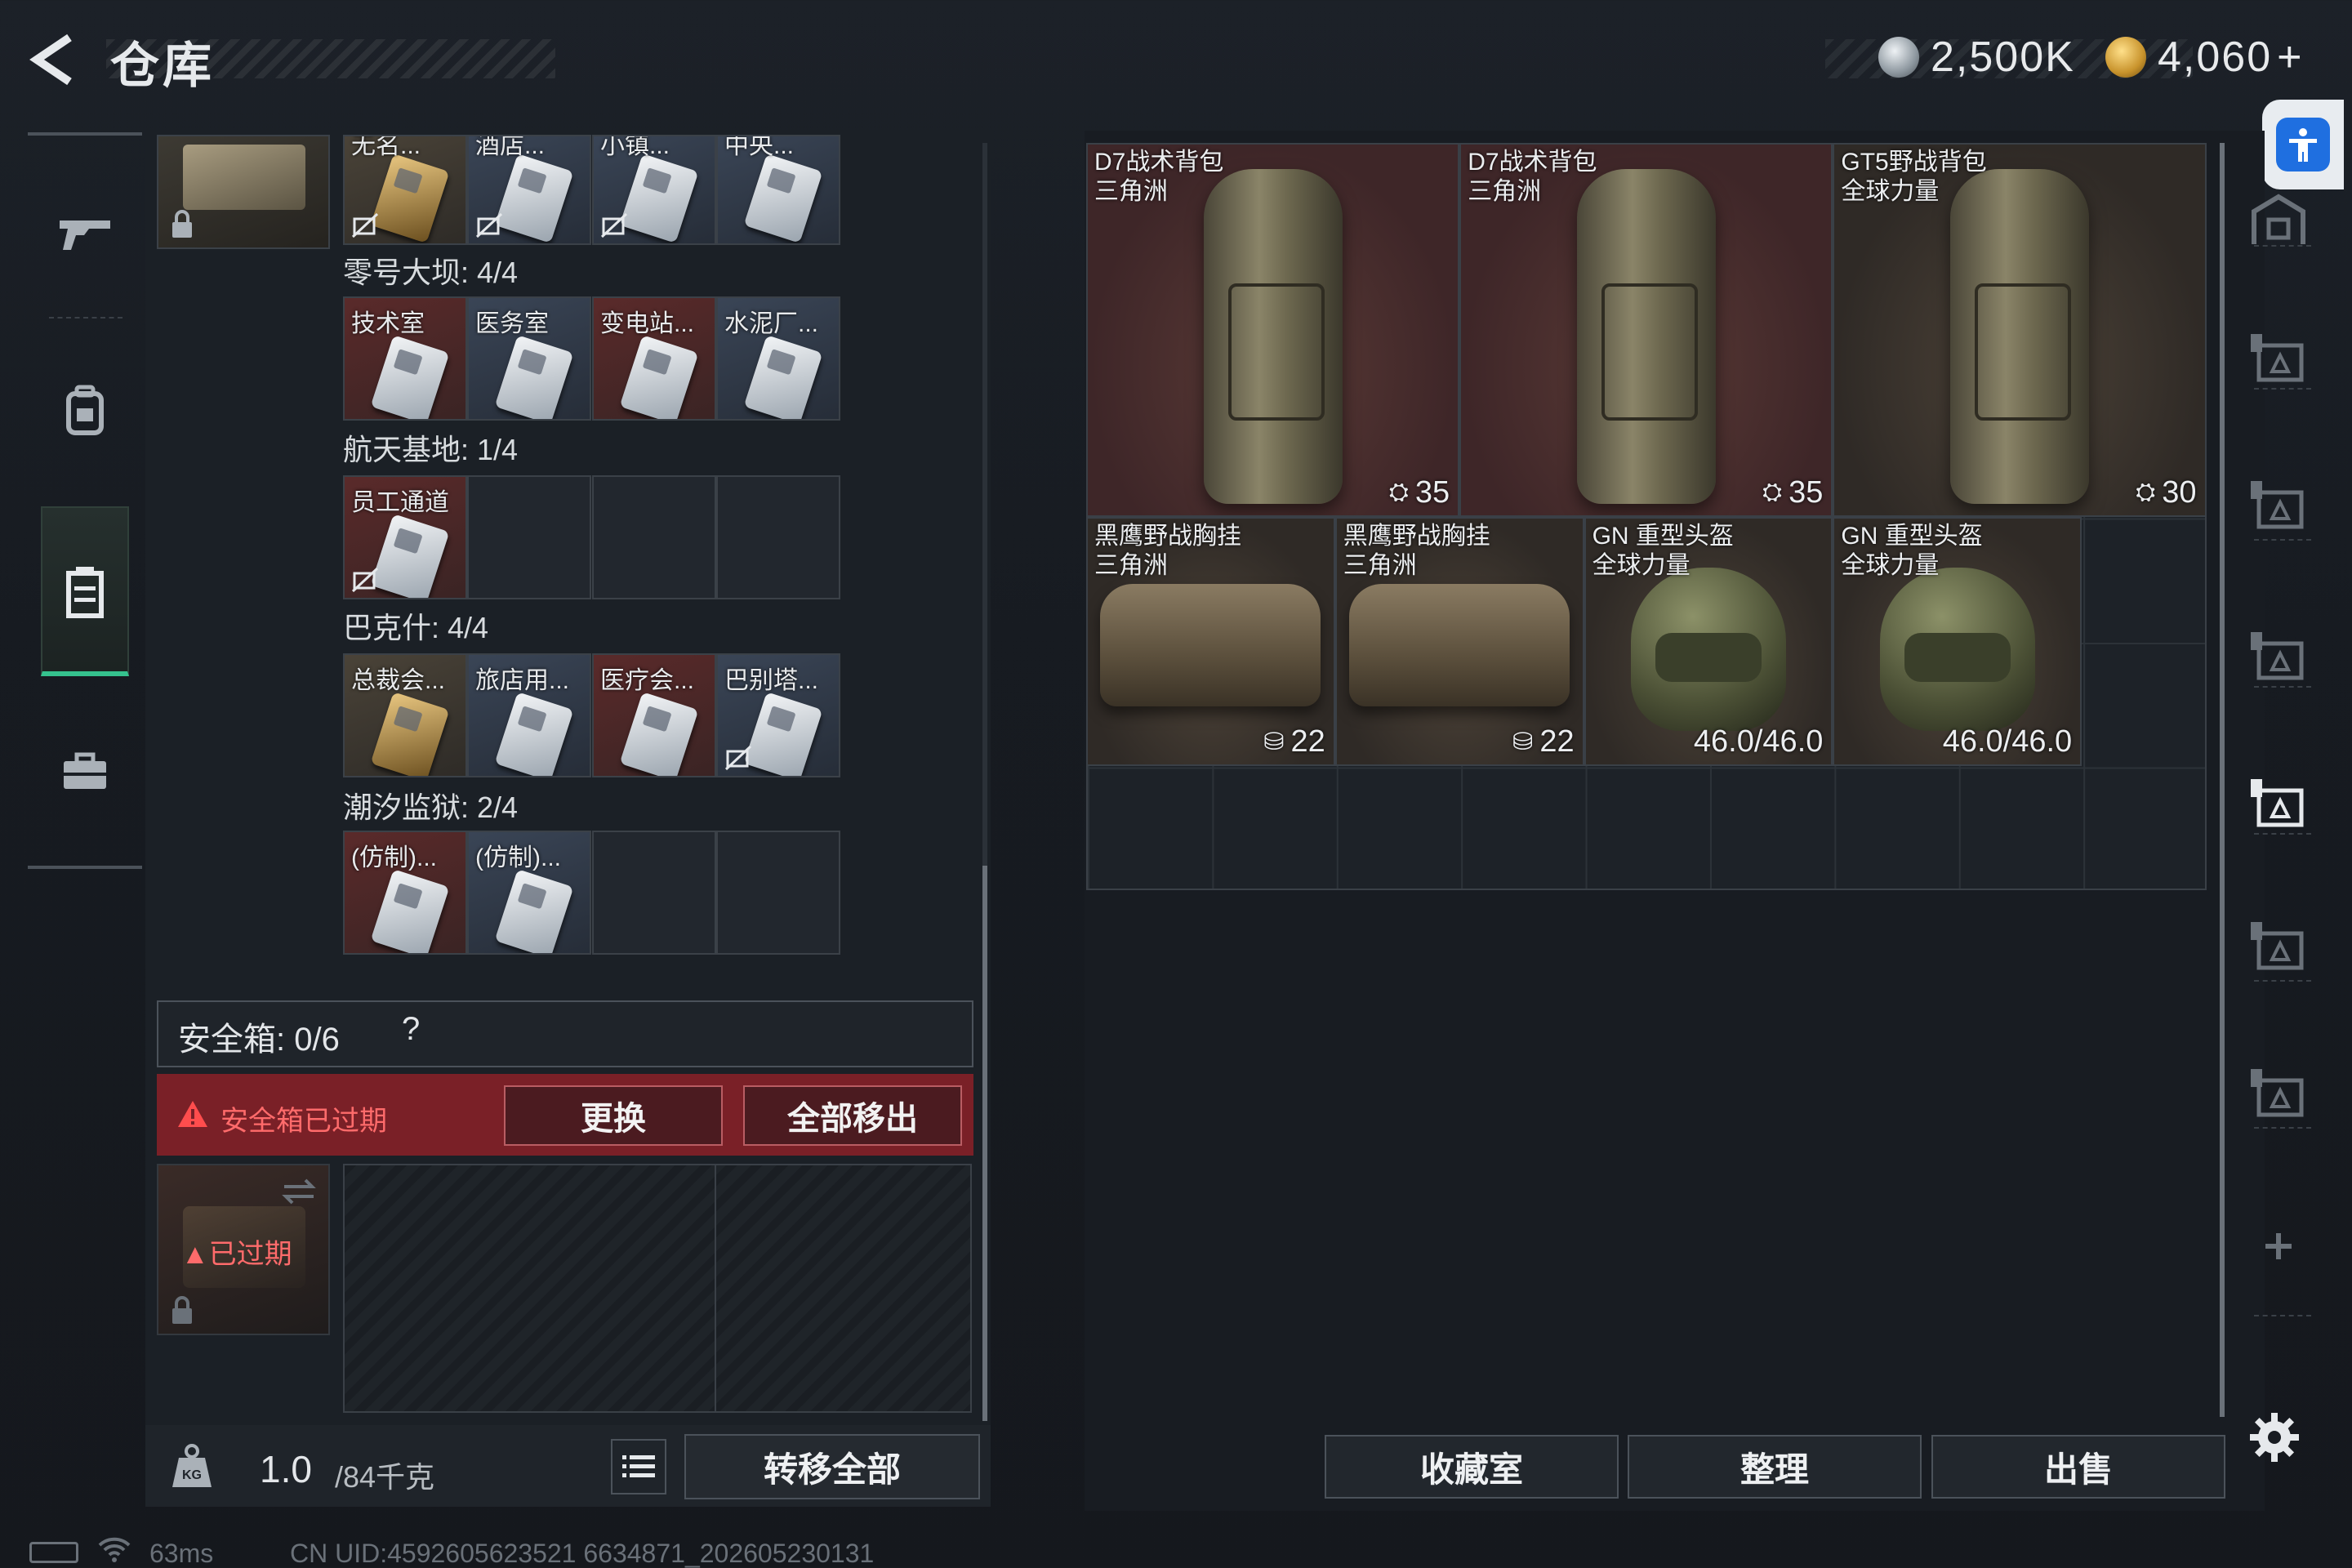 The width and height of the screenshot is (2352, 1568). What do you see at coordinates (832, 1466) in the screenshot?
I see `transfer-all-button: 转移全部` at bounding box center [832, 1466].